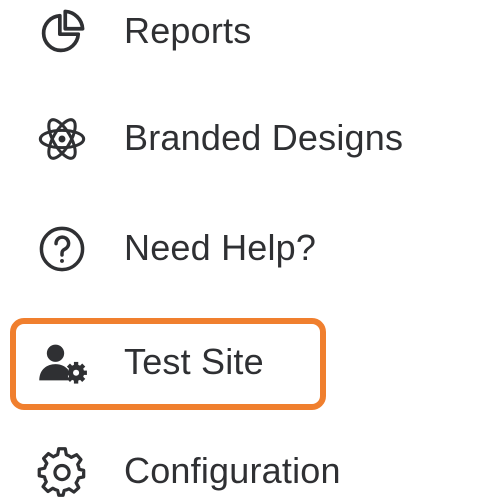  Describe the element at coordinates (62, 32) in the screenshot. I see `pie-chart-icon` at that location.